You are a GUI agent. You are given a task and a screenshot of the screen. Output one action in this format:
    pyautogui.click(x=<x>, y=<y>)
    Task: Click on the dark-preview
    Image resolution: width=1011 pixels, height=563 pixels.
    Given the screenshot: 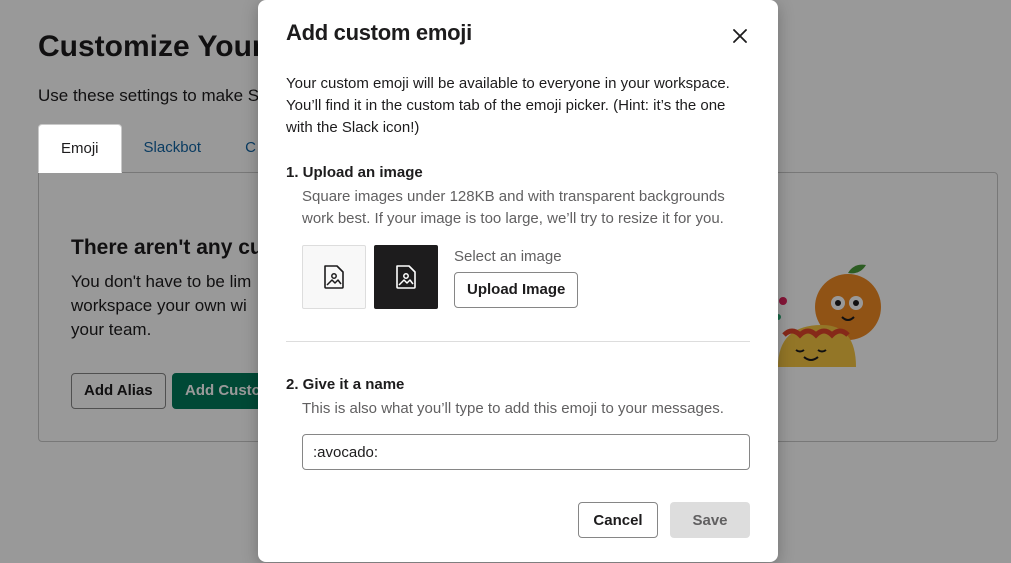 What is the action you would take?
    pyautogui.click(x=406, y=277)
    